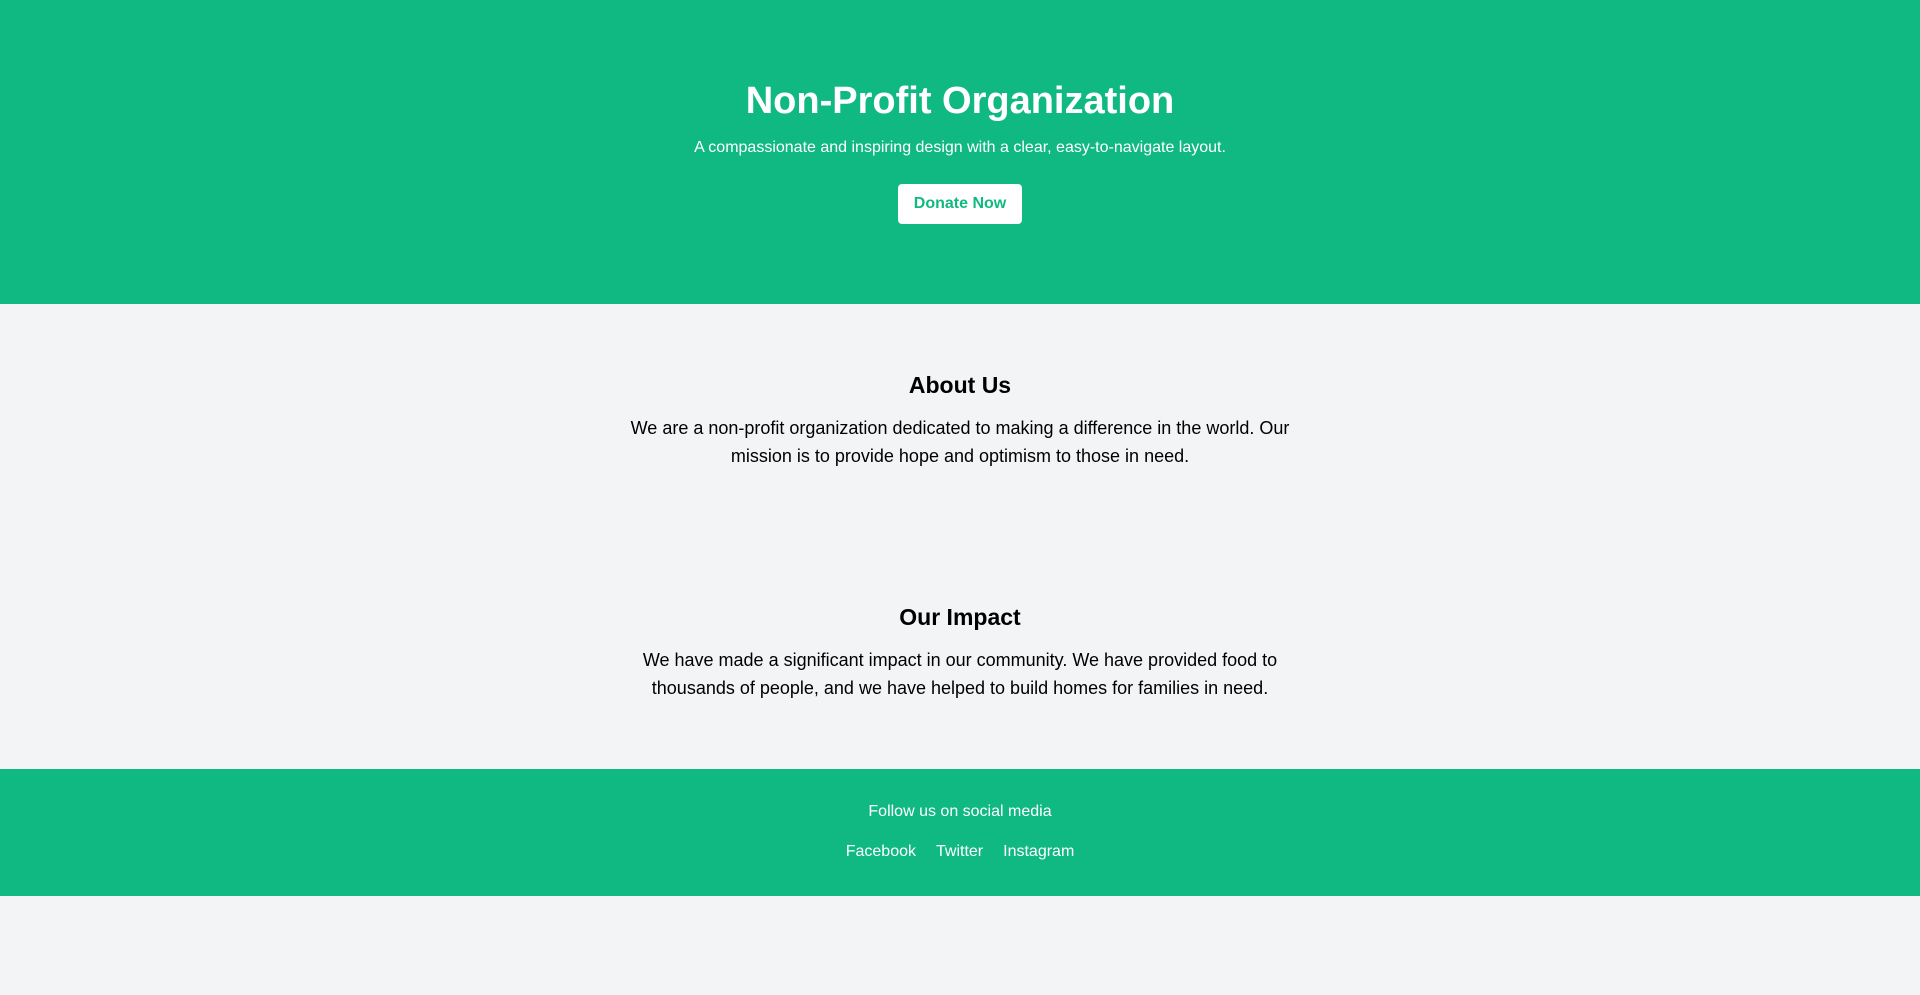 The width and height of the screenshot is (1920, 995). What do you see at coordinates (960, 617) in the screenshot?
I see `impact-heading: Our Impact` at bounding box center [960, 617].